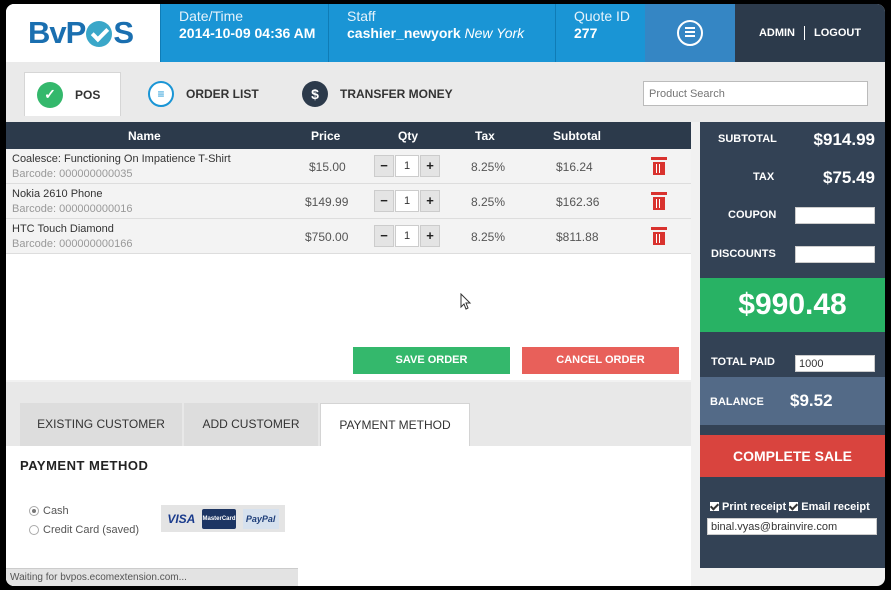 The image size is (891, 590). What do you see at coordinates (361, 16) in the screenshot?
I see `staff-label: Staff` at bounding box center [361, 16].